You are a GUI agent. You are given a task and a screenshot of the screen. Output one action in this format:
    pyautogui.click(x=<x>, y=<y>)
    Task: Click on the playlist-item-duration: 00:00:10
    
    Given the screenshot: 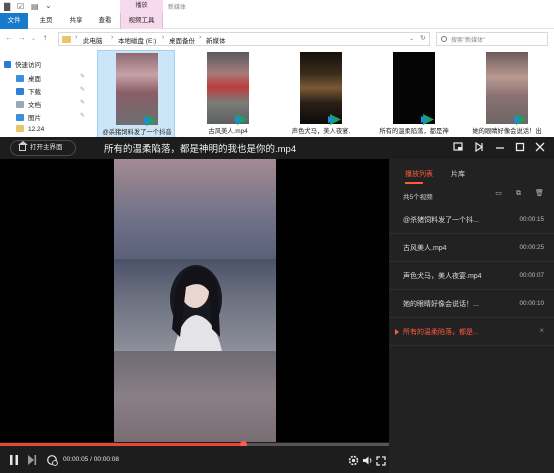 What is the action you would take?
    pyautogui.click(x=531, y=303)
    